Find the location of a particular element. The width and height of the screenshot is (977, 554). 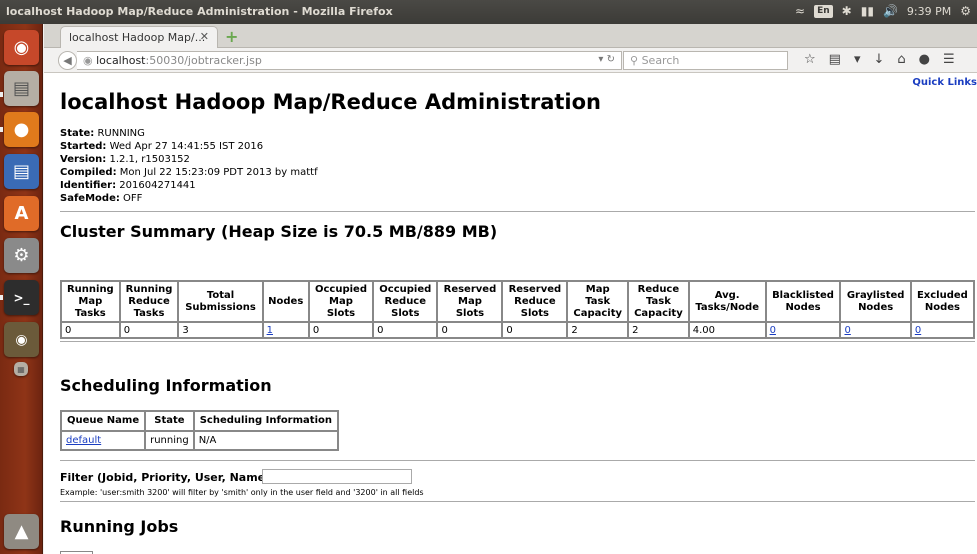

column-header: Reserved Reduce Slots is located at coordinates (535, 301).